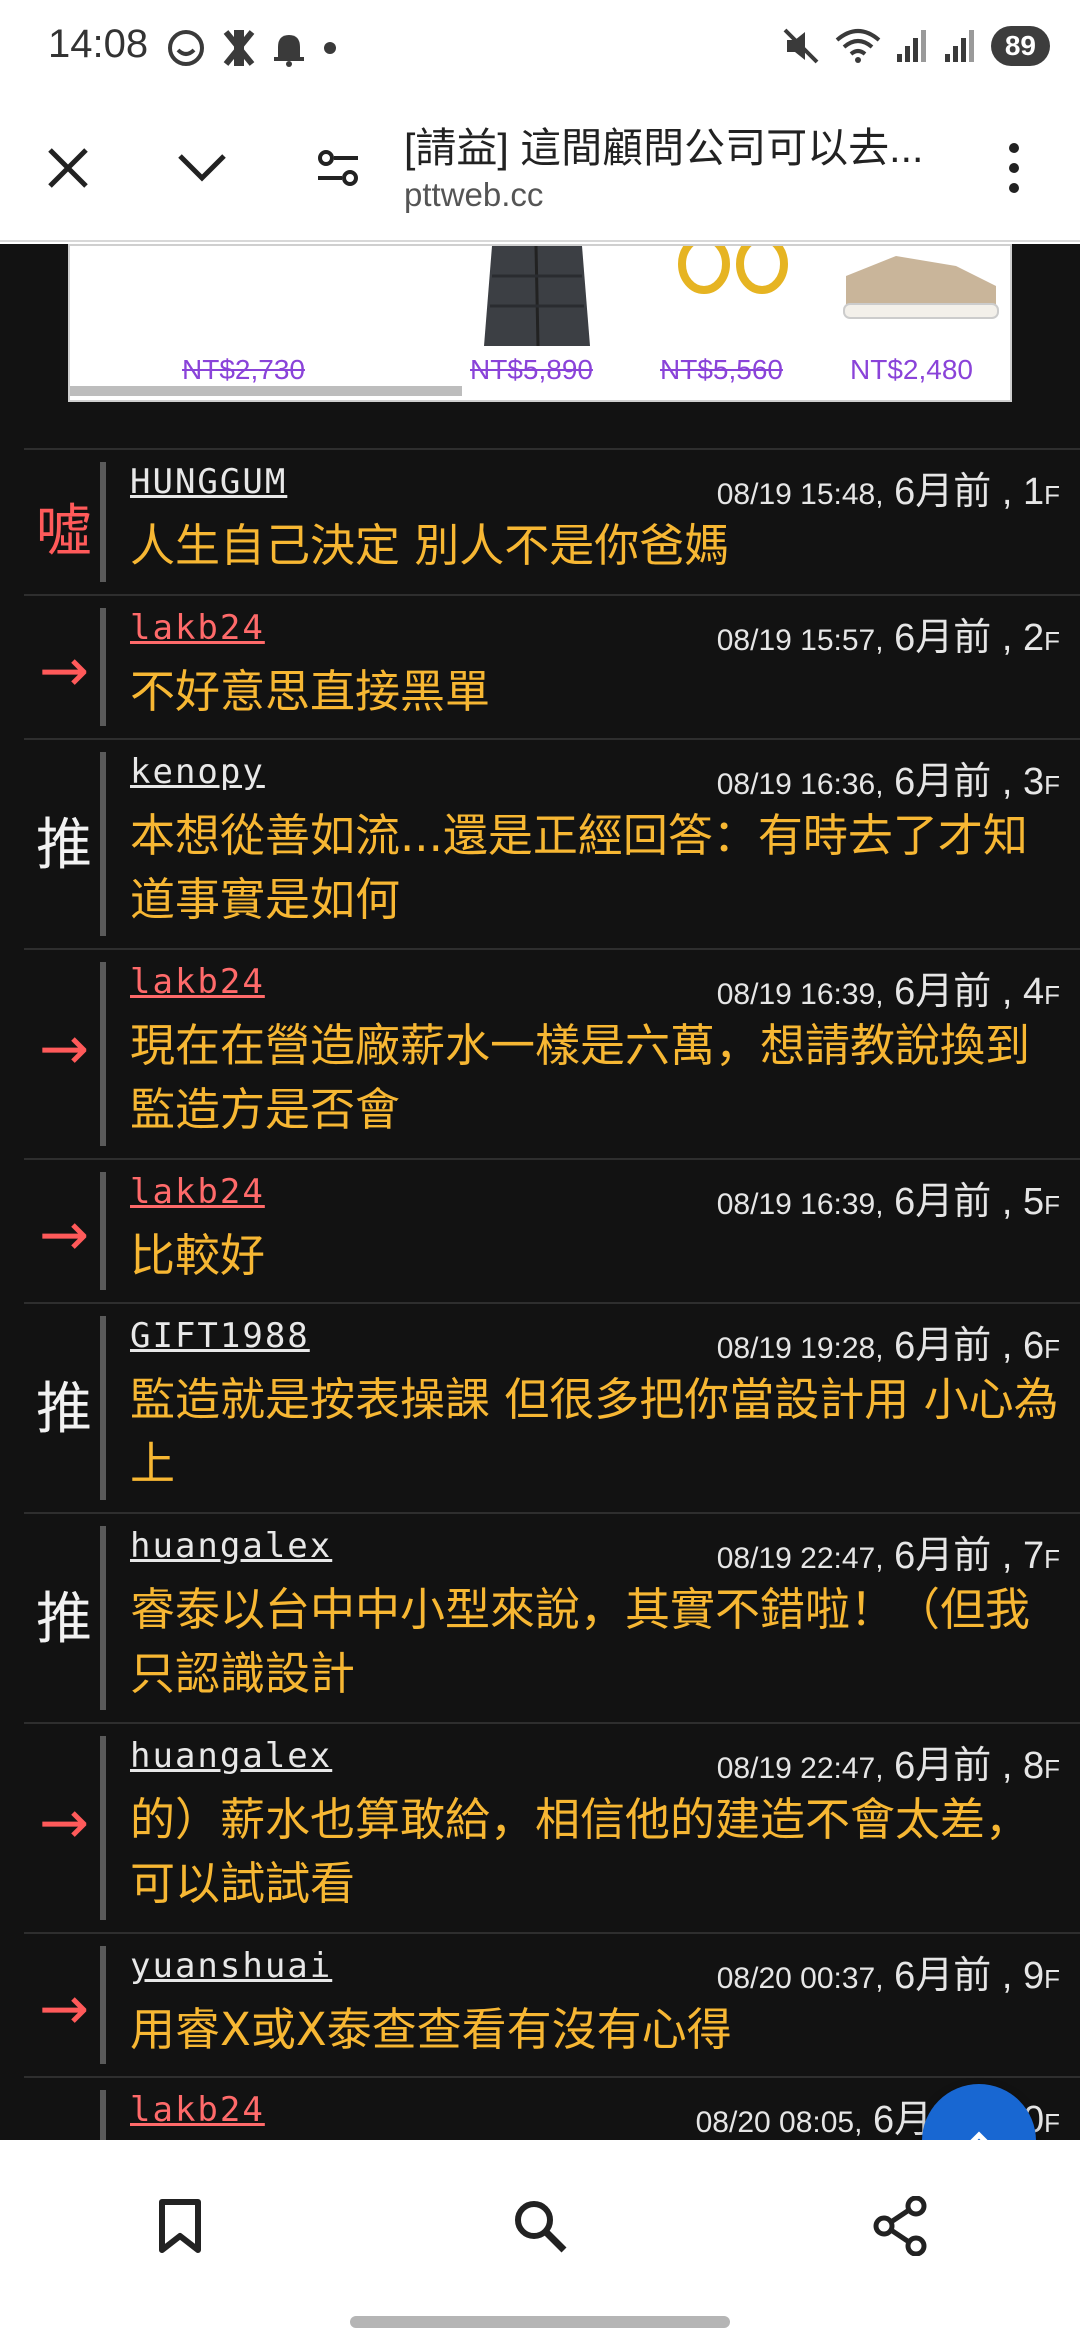  Describe the element at coordinates (800, 1978) in the screenshot. I see `comment-timestamp: 08/20 00:37,` at that location.